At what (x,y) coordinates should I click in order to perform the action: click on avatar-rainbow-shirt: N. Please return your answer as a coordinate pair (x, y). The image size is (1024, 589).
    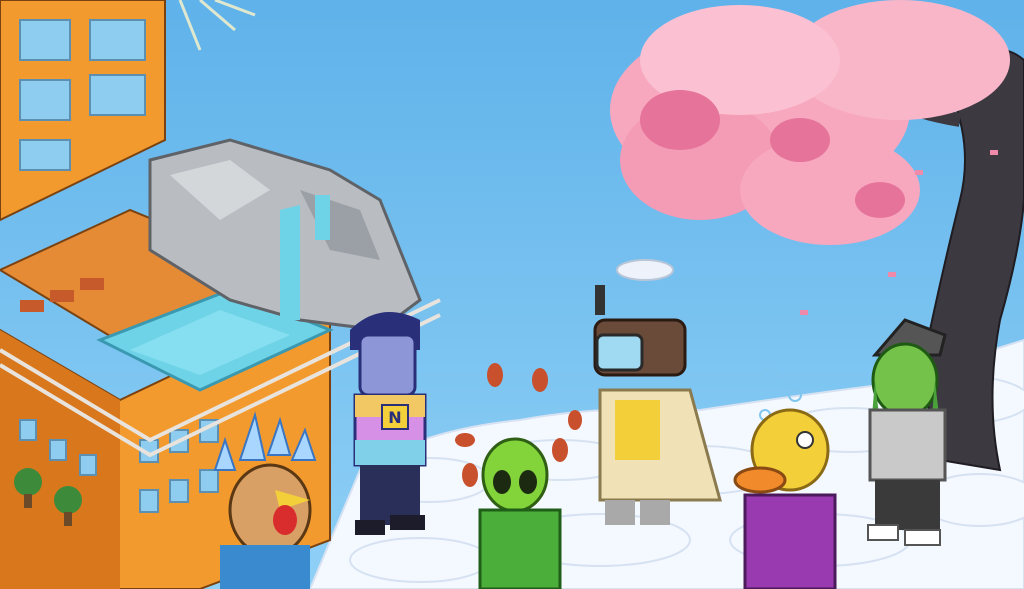
    Looking at the image, I should click on (388, 423).